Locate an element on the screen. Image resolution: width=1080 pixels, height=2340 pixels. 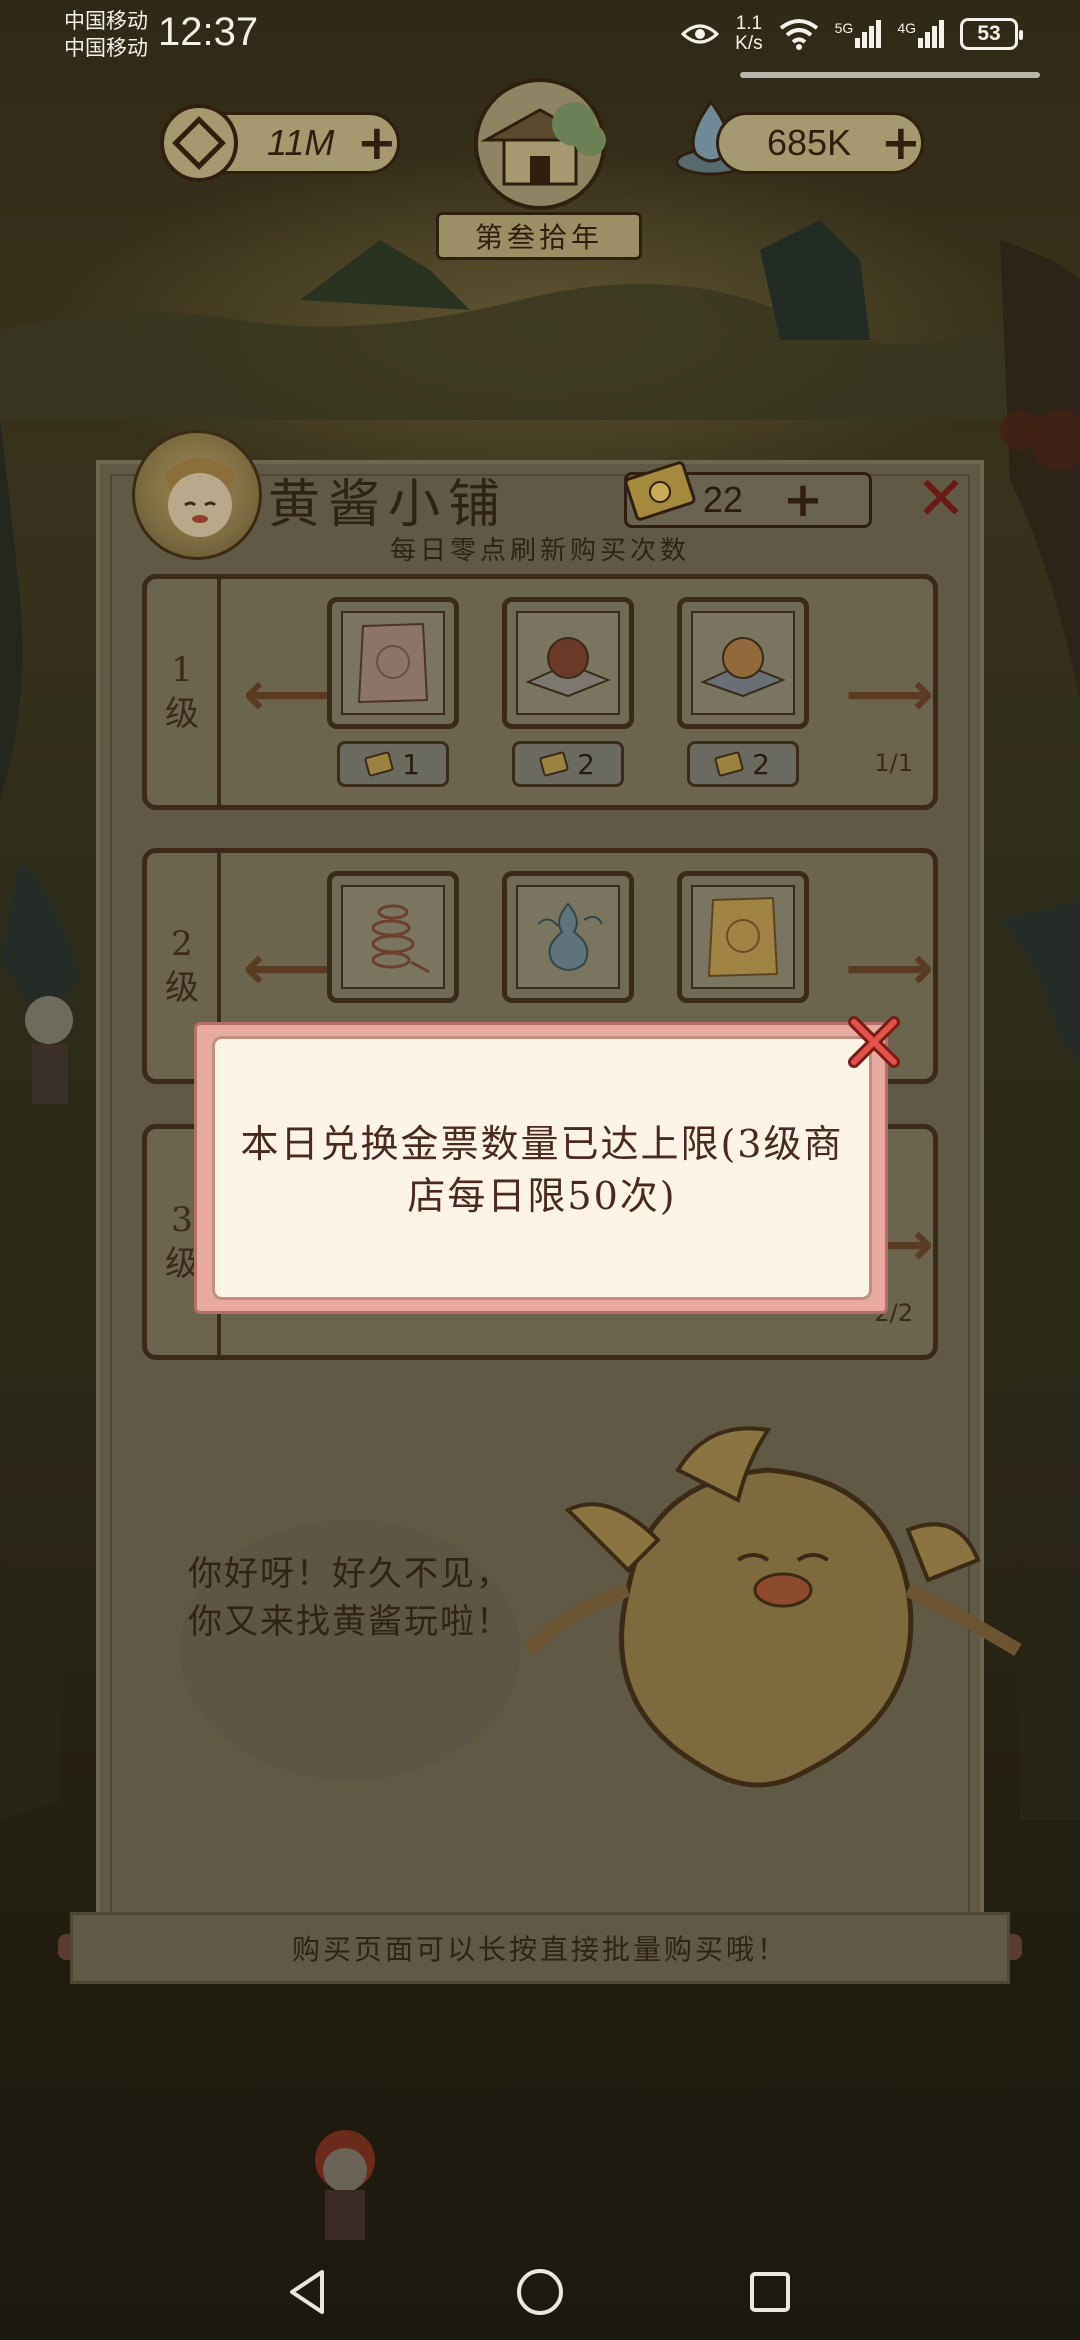
tier-1-row: 1级 ⟵ ⟶ 1 2 2 1/1 is located at coordinates (540, 692).